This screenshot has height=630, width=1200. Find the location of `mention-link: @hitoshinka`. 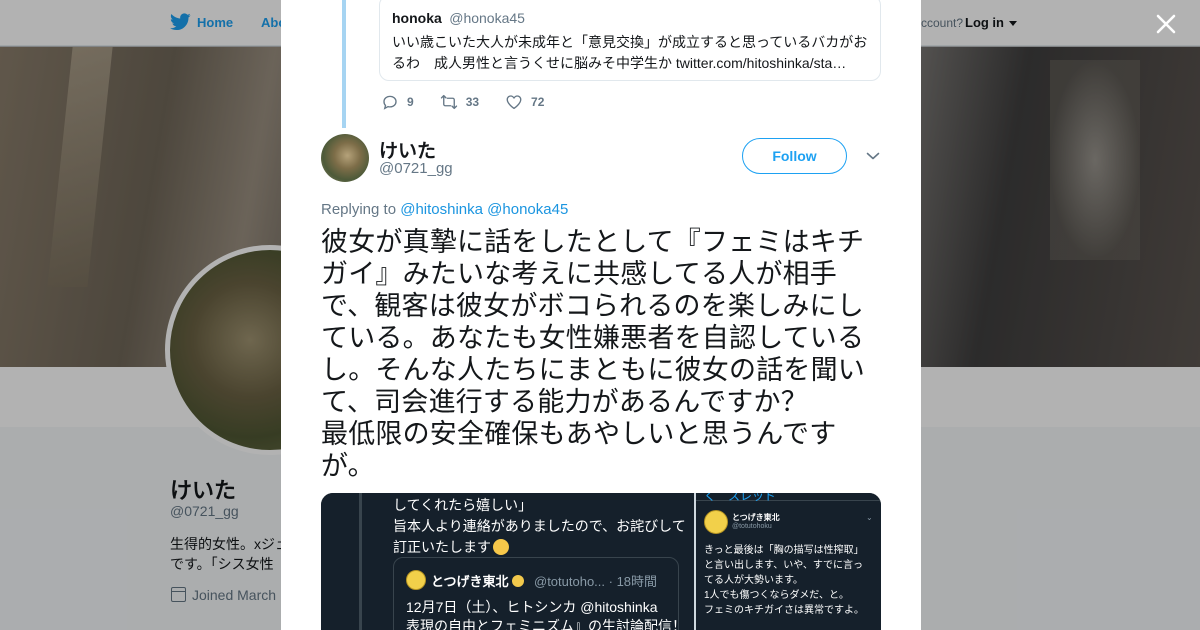

mention-link: @hitoshinka is located at coordinates (441, 209).